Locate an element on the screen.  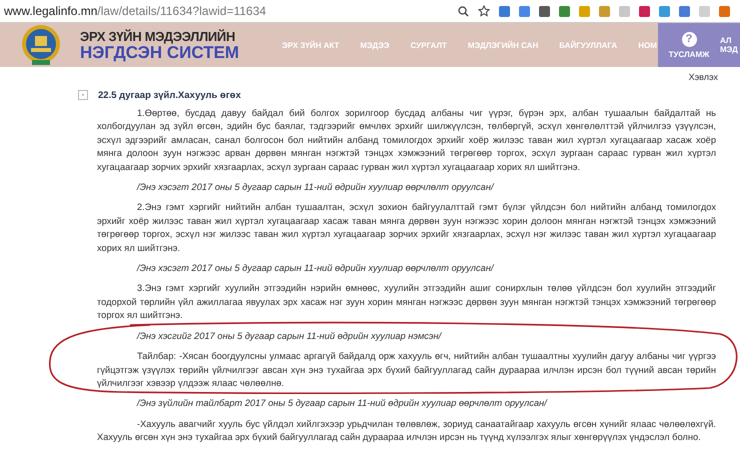
star-icon is located at coordinates (484, 11).